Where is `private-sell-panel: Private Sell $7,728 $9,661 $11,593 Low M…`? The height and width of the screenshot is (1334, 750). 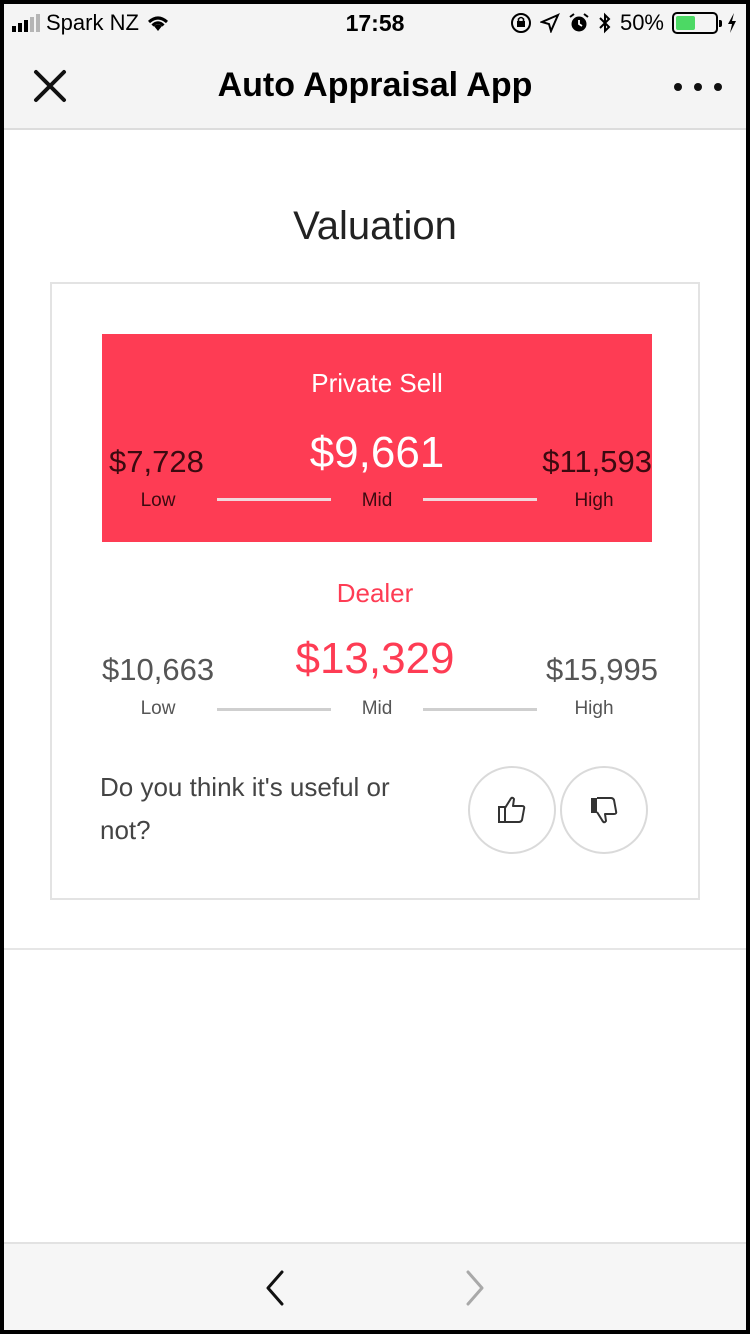
private-sell-panel: Private Sell $7,728 $9,661 $11,593 Low M… is located at coordinates (377, 438).